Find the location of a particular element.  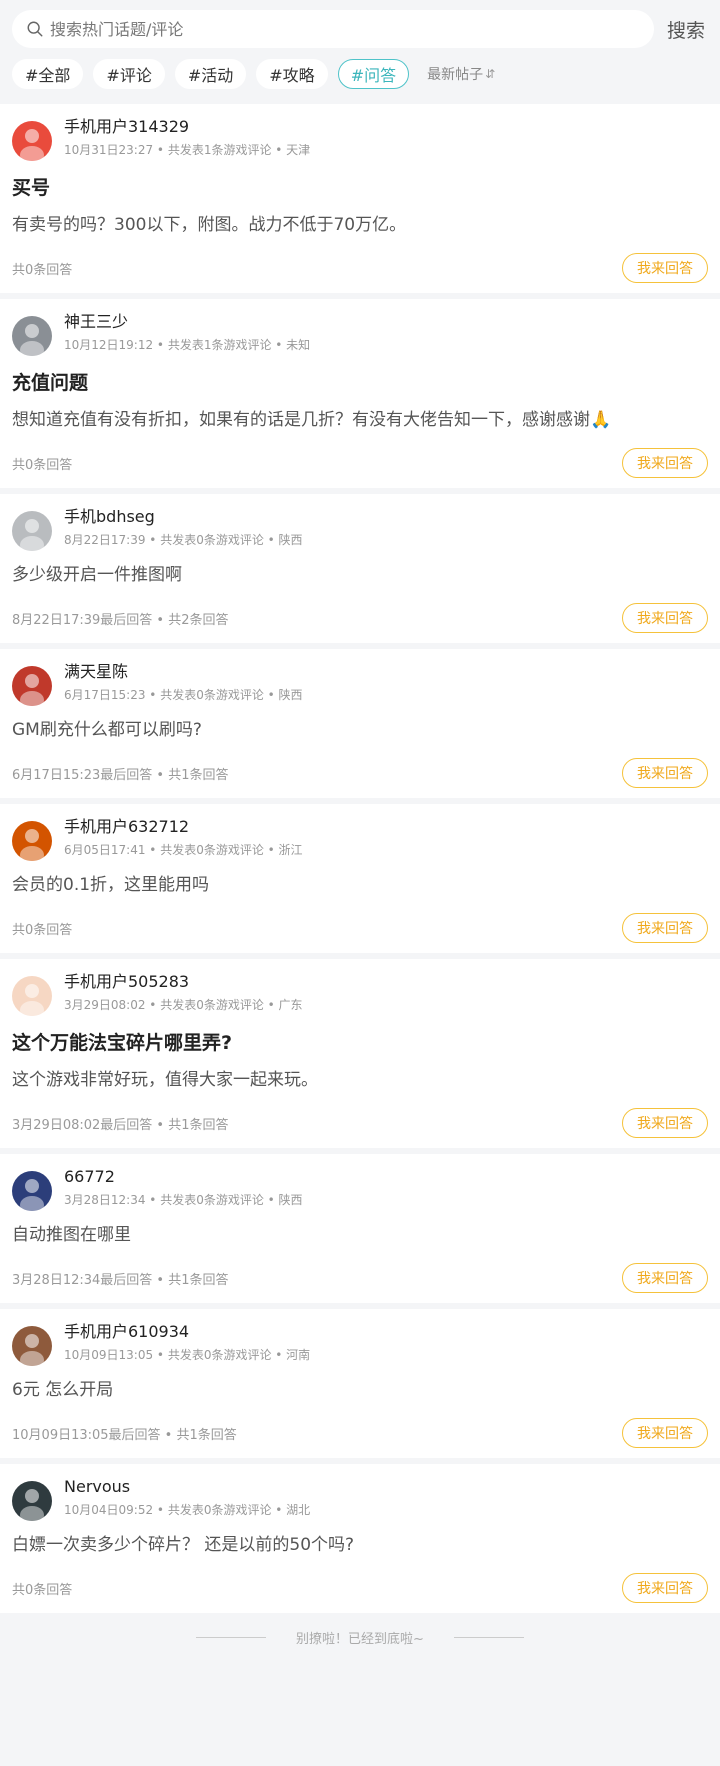

post-content: 自动推图在哪里 is located at coordinates (360, 1235).